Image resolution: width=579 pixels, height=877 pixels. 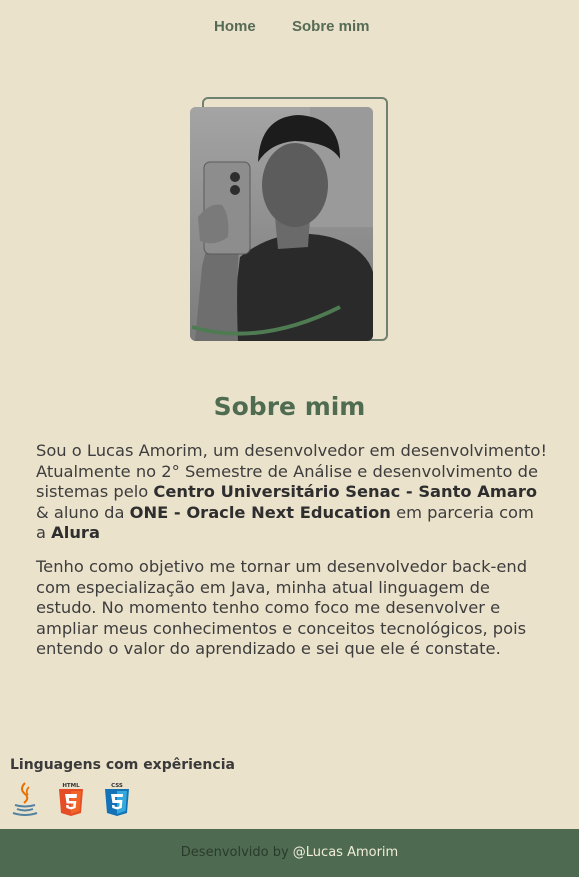 I want to click on footer: Desenvolvido by @Lucas Amorim, so click(x=289, y=853).